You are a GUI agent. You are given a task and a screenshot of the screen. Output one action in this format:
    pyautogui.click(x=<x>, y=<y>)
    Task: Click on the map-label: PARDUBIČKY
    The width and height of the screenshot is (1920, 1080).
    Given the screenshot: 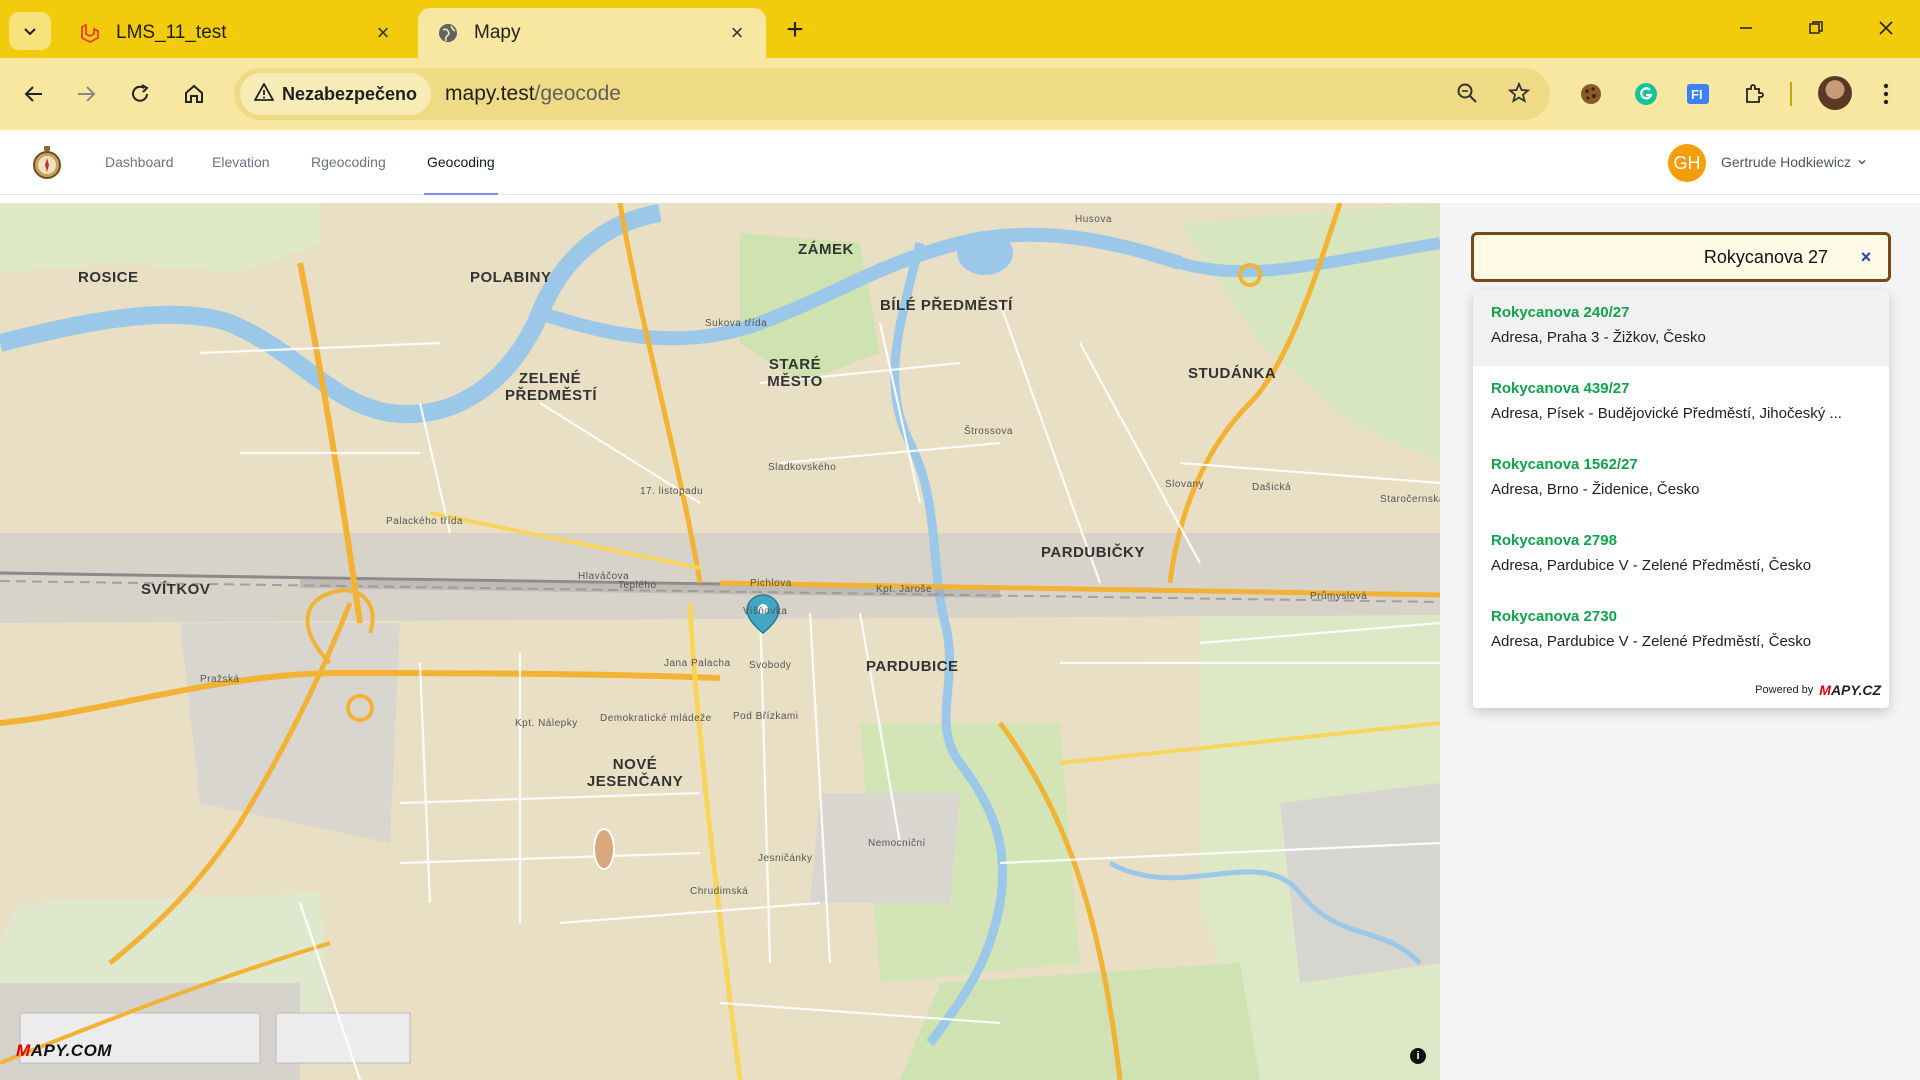 What is the action you would take?
    pyautogui.click(x=1093, y=552)
    